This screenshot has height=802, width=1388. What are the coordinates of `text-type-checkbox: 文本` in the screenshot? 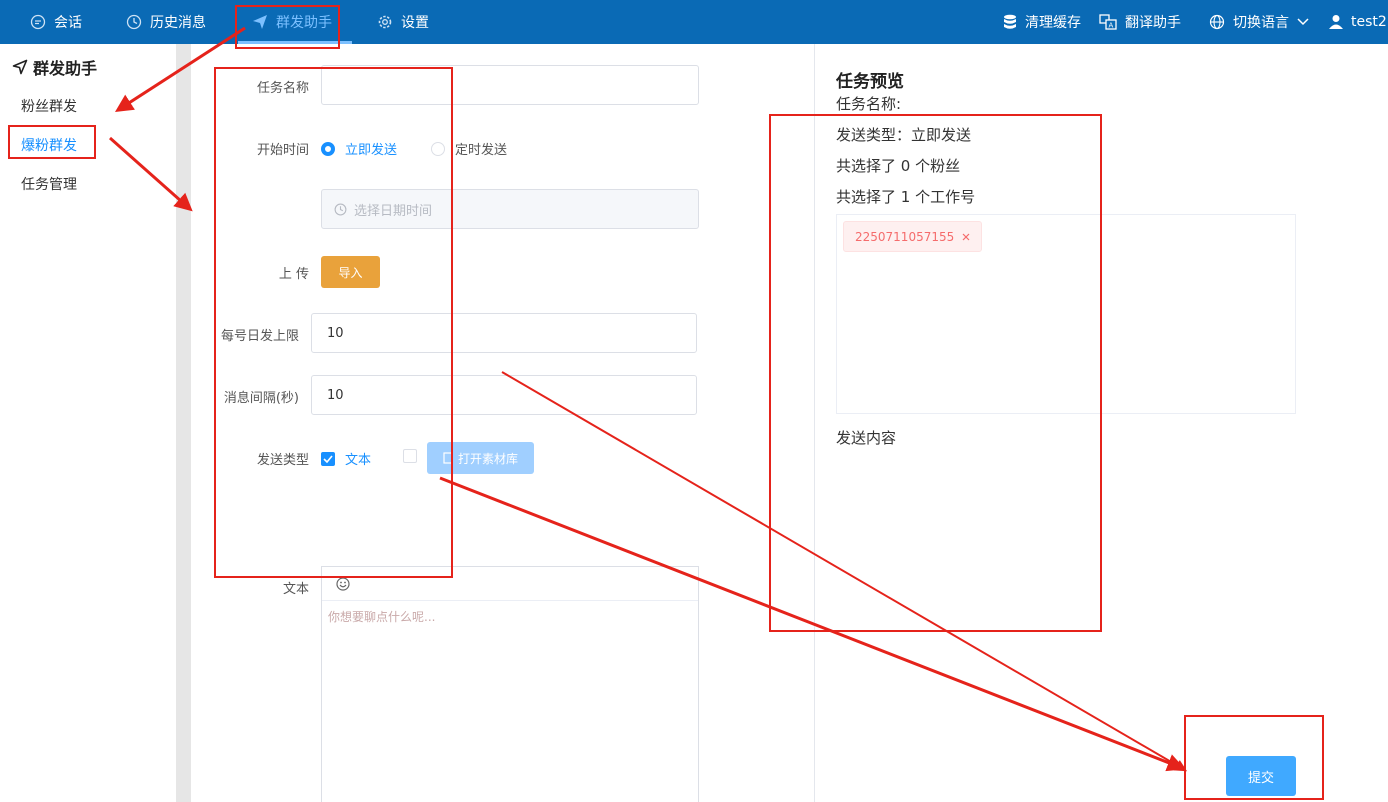 It's located at (346, 458).